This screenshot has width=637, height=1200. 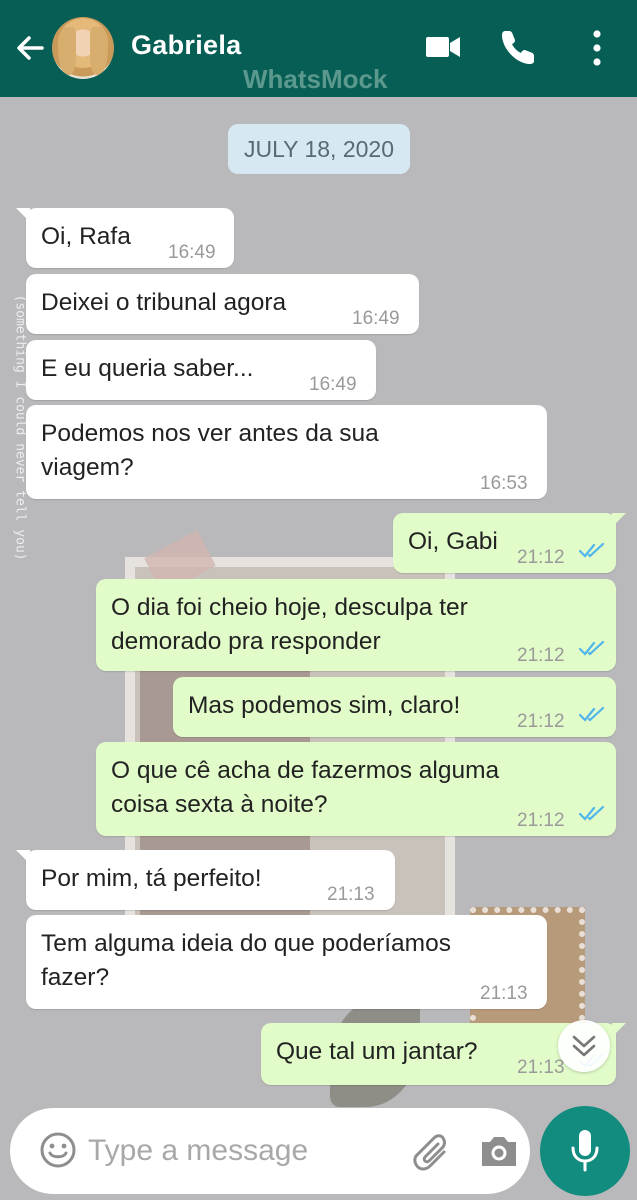 What do you see at coordinates (597, 48) in the screenshot?
I see `more-menu-icon` at bounding box center [597, 48].